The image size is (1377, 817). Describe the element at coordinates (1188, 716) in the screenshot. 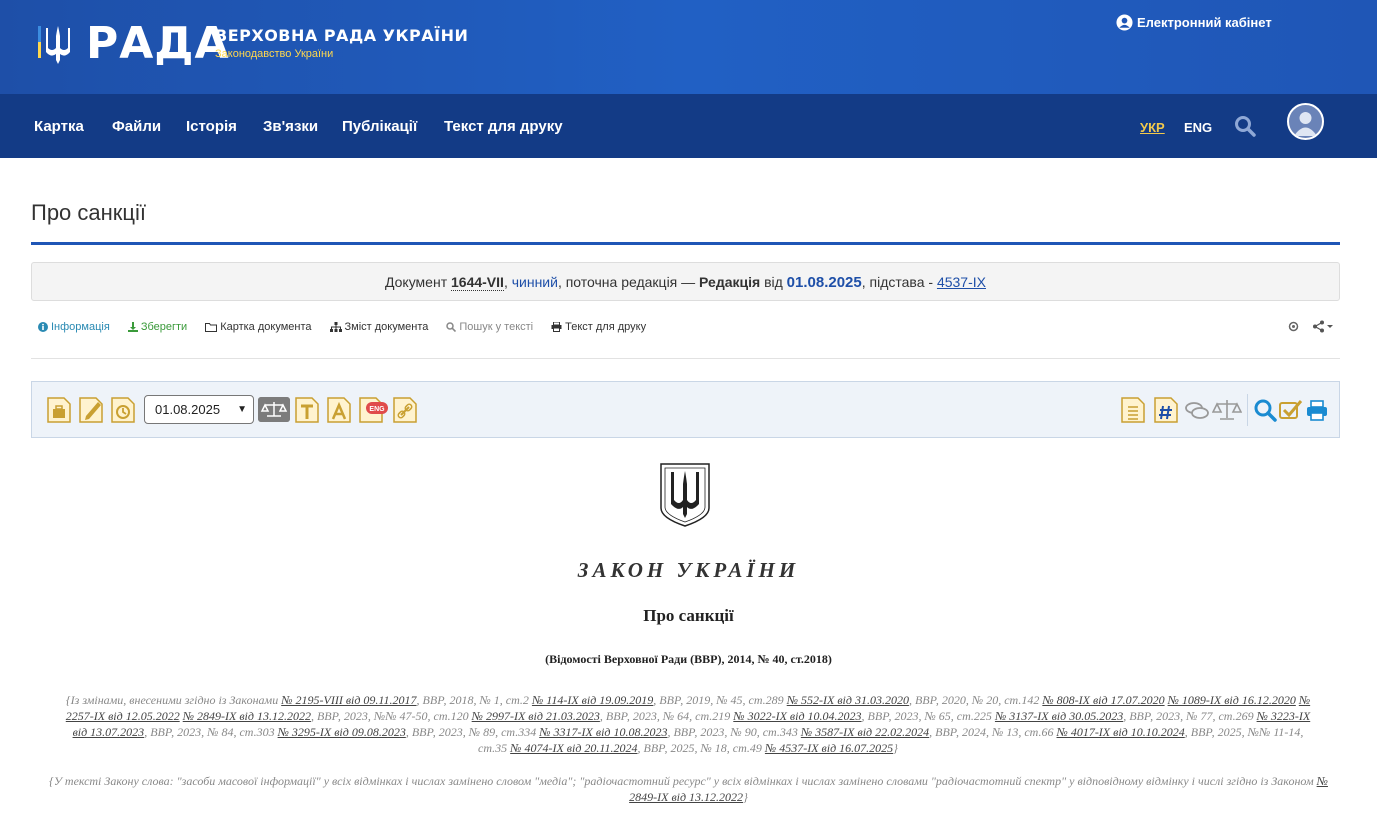

I see `amendment-ref: , ВВР, 2023, № 77, ст.269` at that location.